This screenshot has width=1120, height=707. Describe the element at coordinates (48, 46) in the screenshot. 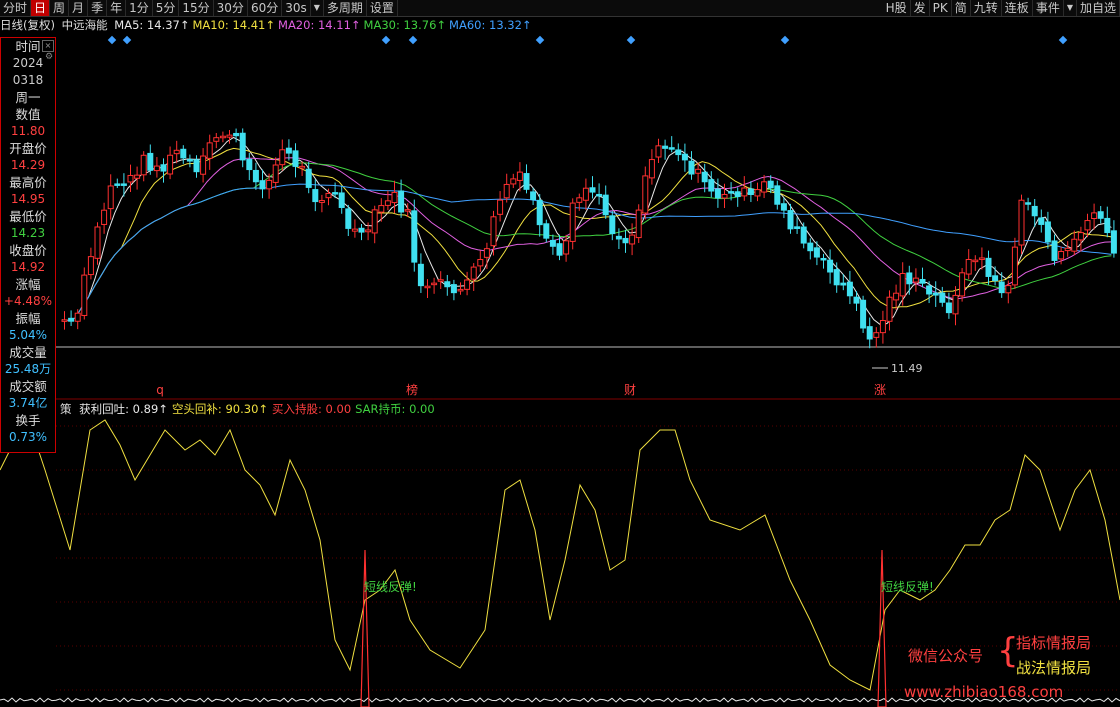

I see `close-icon: ×` at that location.